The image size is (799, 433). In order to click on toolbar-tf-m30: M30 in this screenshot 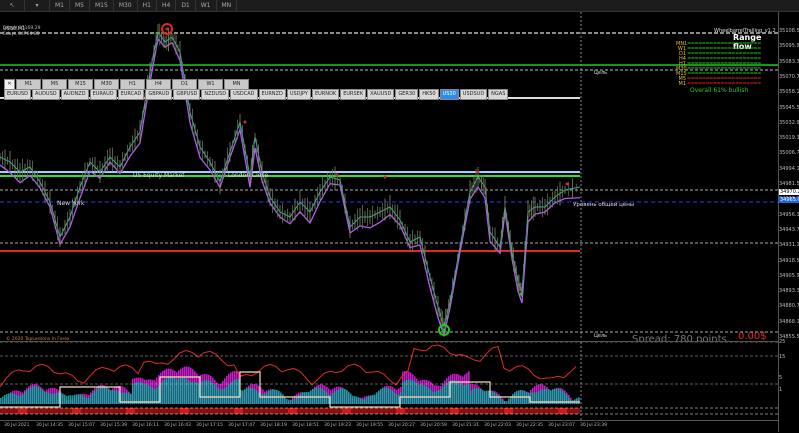, I will do `click(126, 5)`.